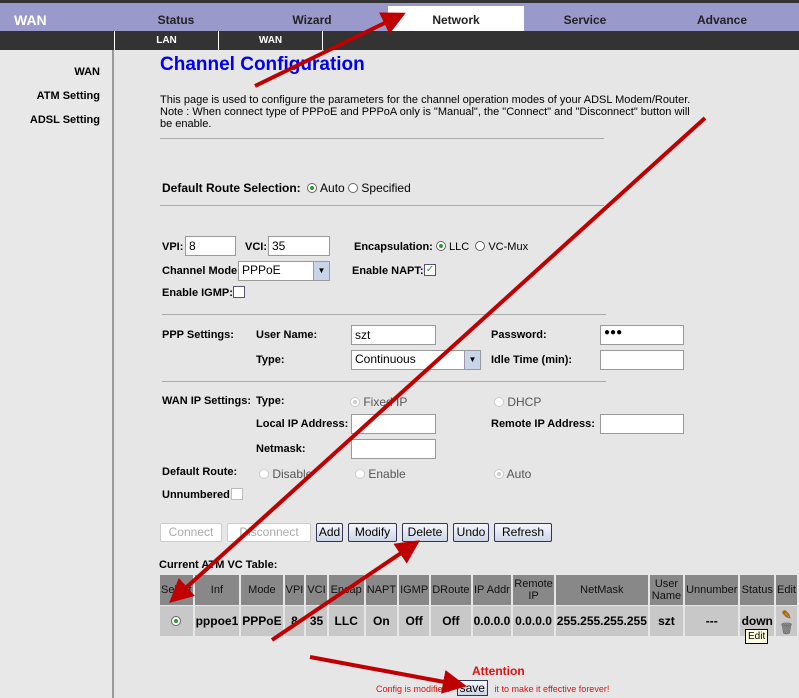 The height and width of the screenshot is (698, 799). I want to click on local-ip-label: Local IP Address:, so click(302, 424).